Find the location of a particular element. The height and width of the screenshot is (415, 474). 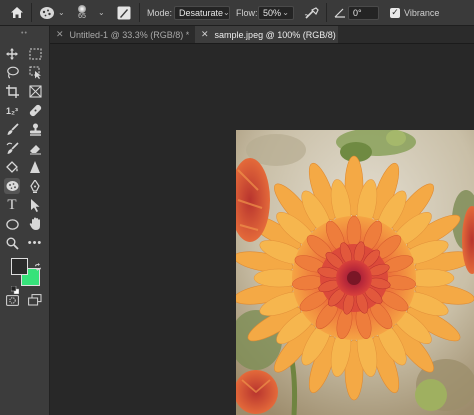

angle-value: 0° is located at coordinates (357, 12).